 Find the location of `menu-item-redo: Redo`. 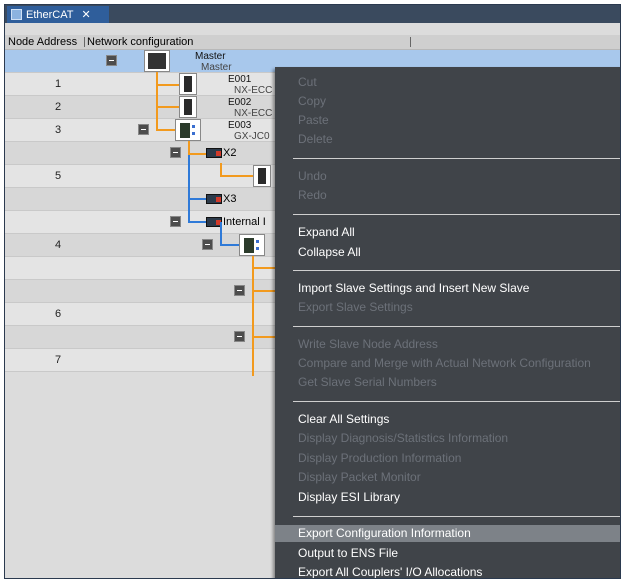

menu-item-redo: Redo is located at coordinates (312, 195).